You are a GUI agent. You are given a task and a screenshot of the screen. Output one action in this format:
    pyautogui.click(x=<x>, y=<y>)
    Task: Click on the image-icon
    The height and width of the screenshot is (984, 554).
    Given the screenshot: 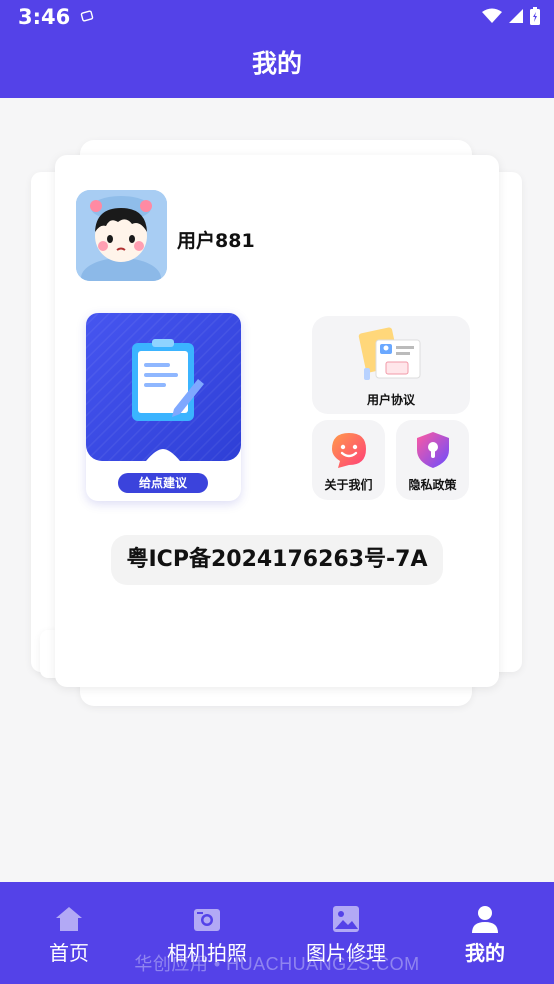 What is the action you would take?
    pyautogui.click(x=346, y=919)
    